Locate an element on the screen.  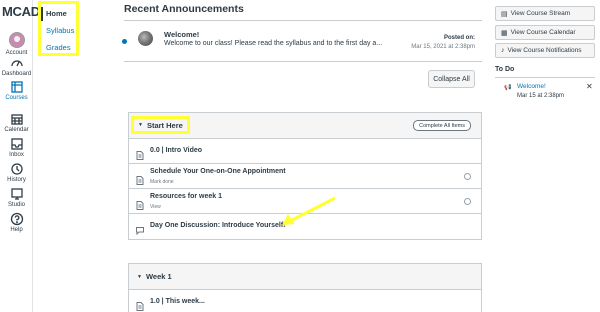
module-name: ▼ Start Here is located at coordinates (160, 125).